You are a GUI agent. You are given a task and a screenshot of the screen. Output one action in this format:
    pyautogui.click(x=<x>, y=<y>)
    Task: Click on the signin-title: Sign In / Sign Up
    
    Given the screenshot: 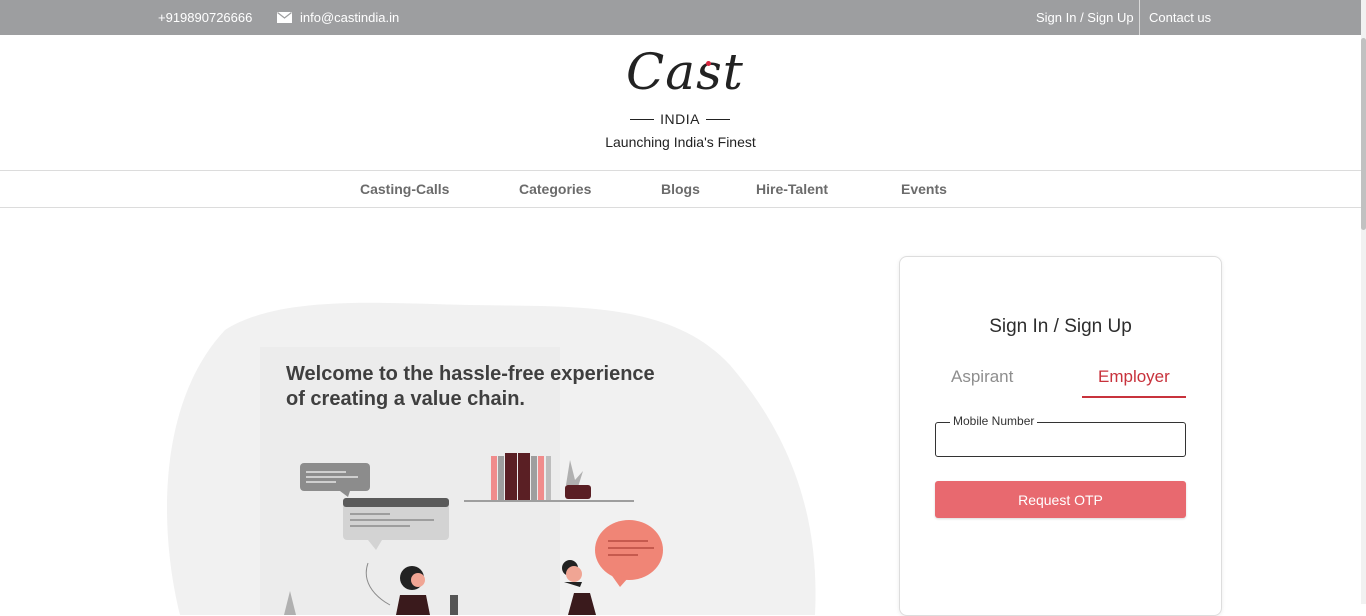 What is the action you would take?
    pyautogui.click(x=1060, y=326)
    